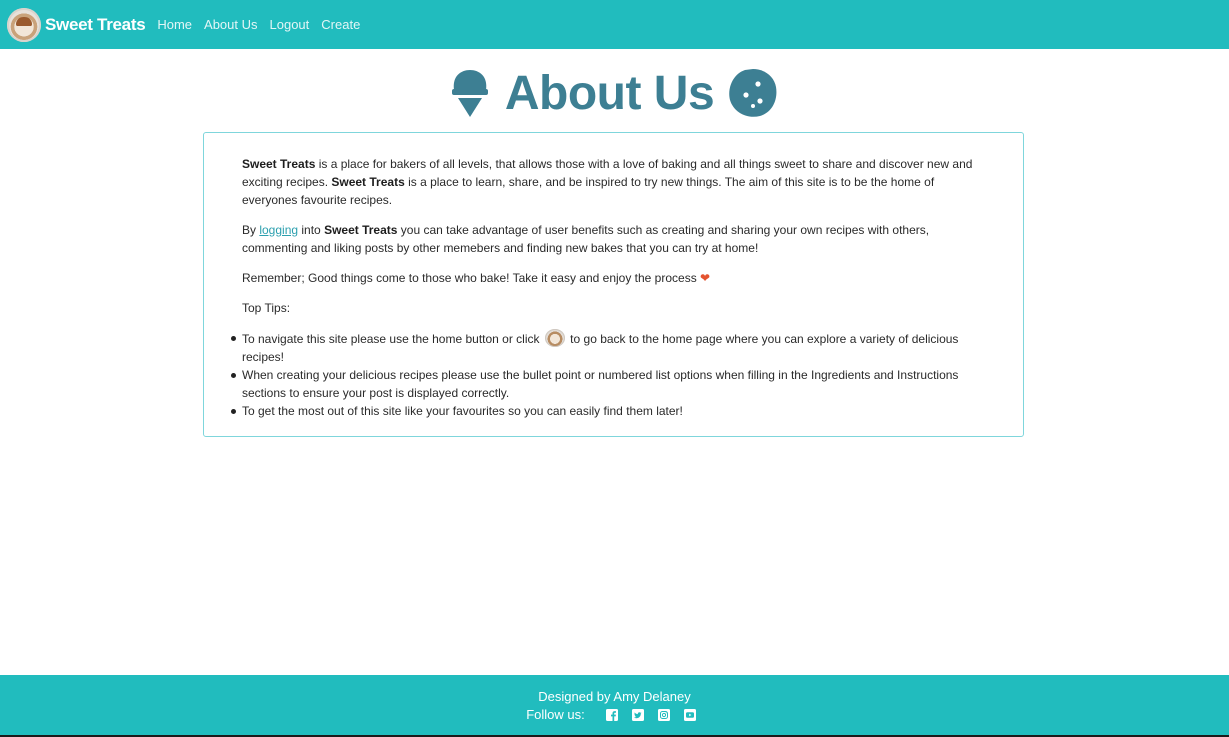  What do you see at coordinates (609, 93) in the screenshot?
I see `page-title: About Us` at bounding box center [609, 93].